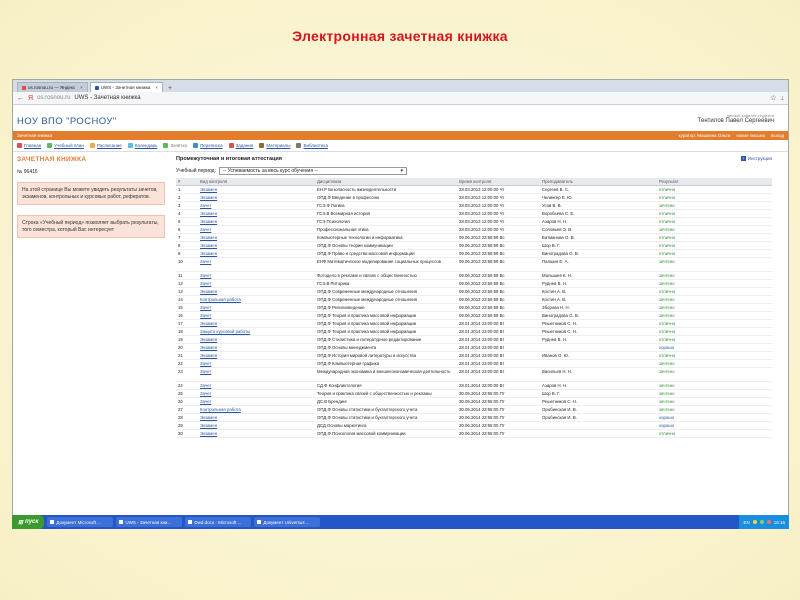  What do you see at coordinates (598, 221) in the screenshot?
I see `teacher: Азаров Н. Н.` at bounding box center [598, 221].